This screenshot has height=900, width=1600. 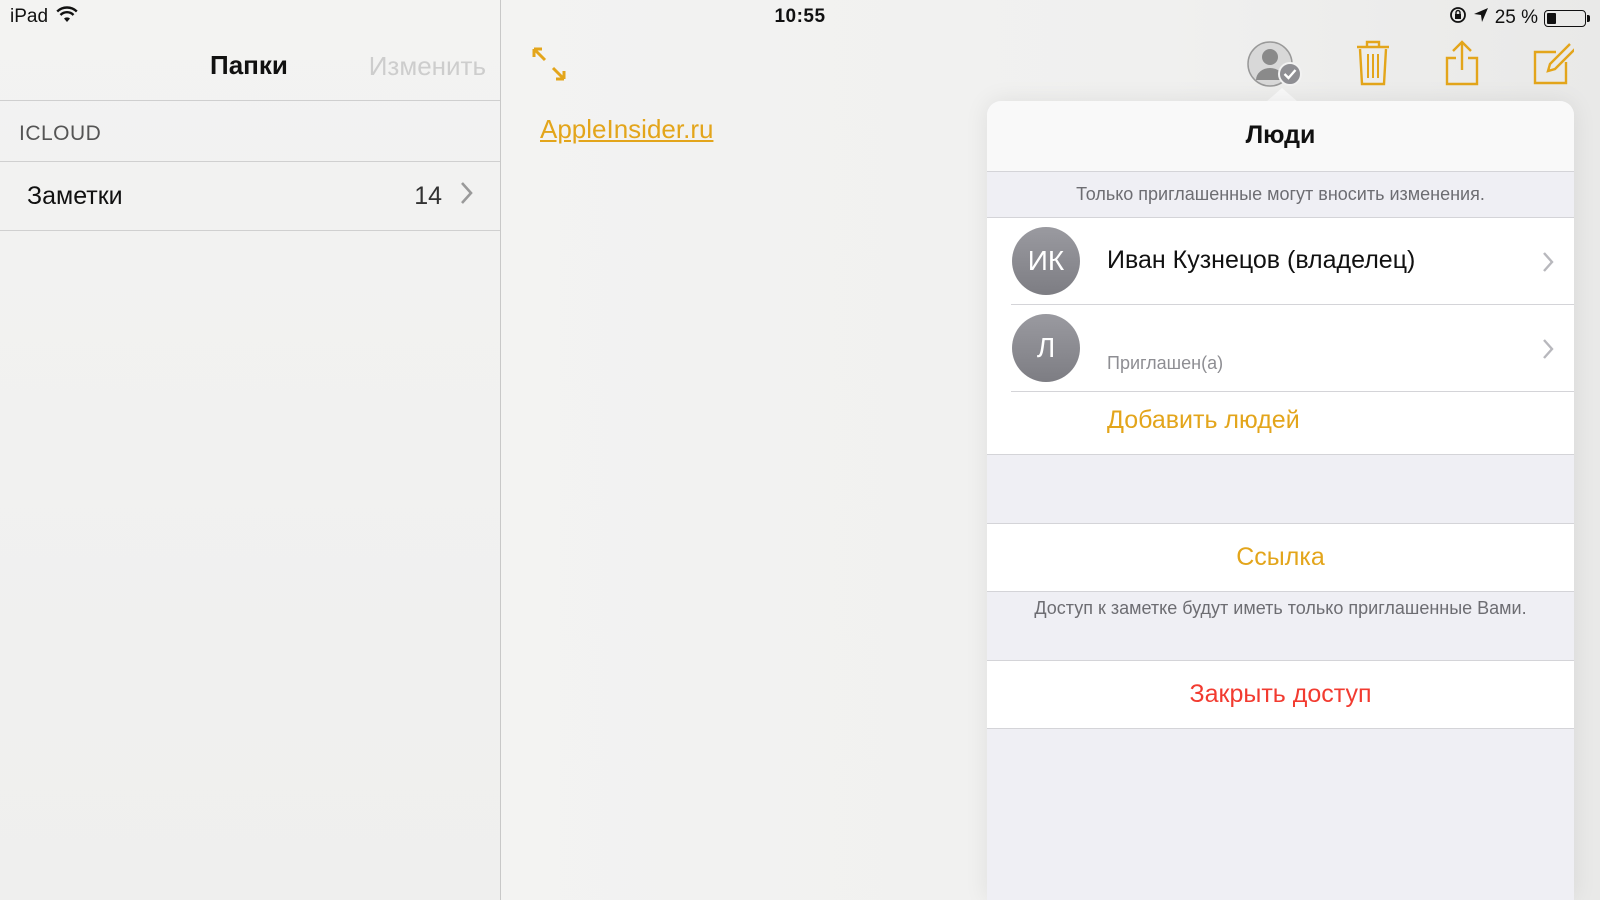 I want to click on sidebar-title: Папки, so click(x=249, y=65).